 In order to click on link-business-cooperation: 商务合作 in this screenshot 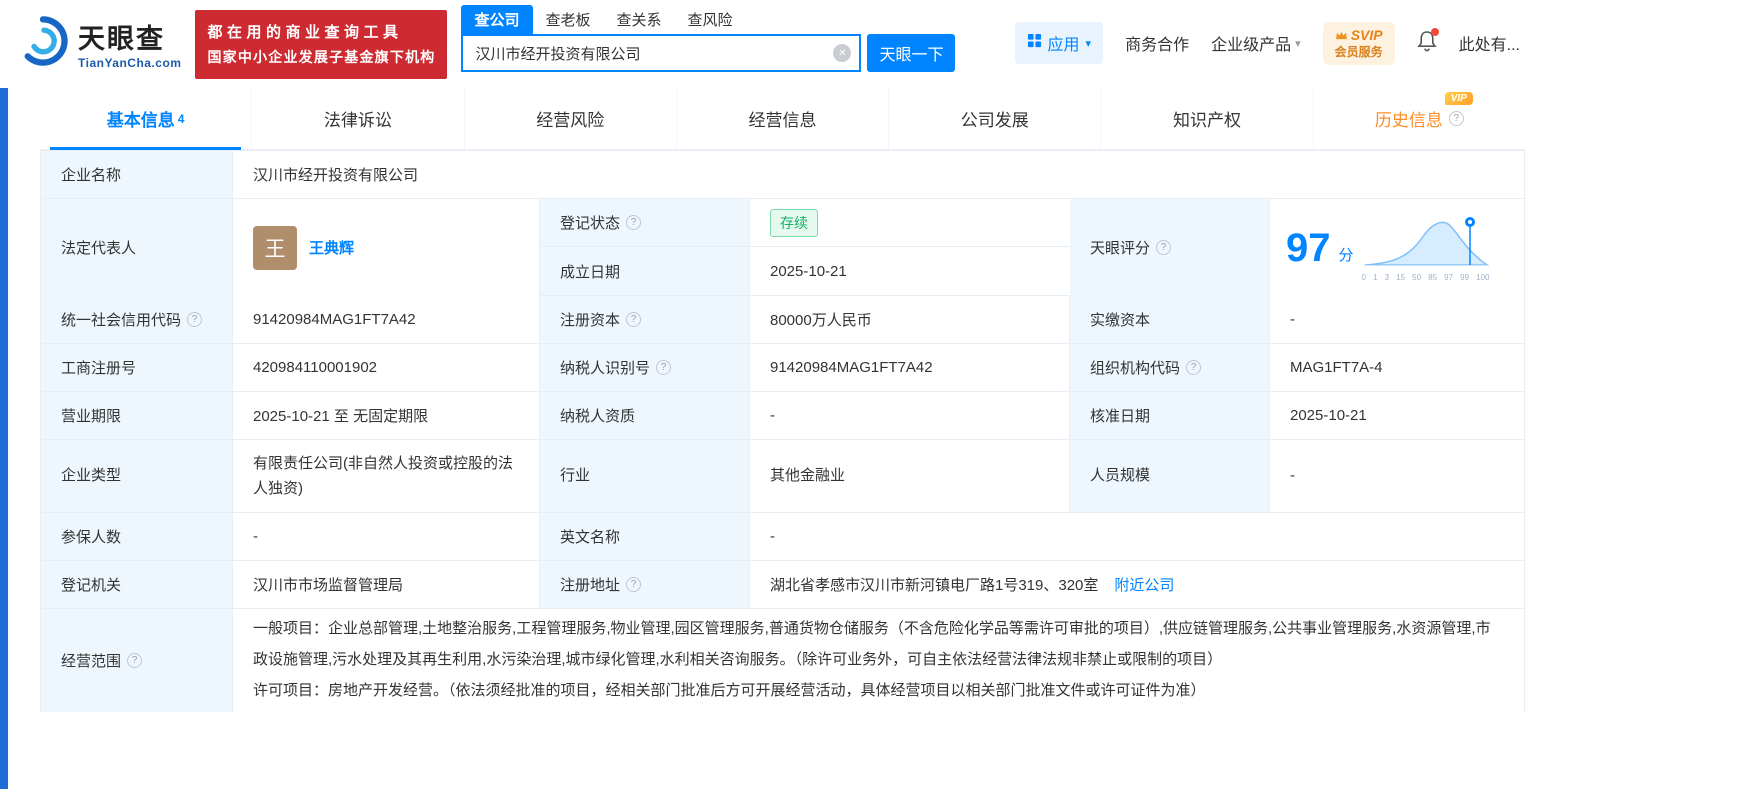, I will do `click(1157, 43)`.